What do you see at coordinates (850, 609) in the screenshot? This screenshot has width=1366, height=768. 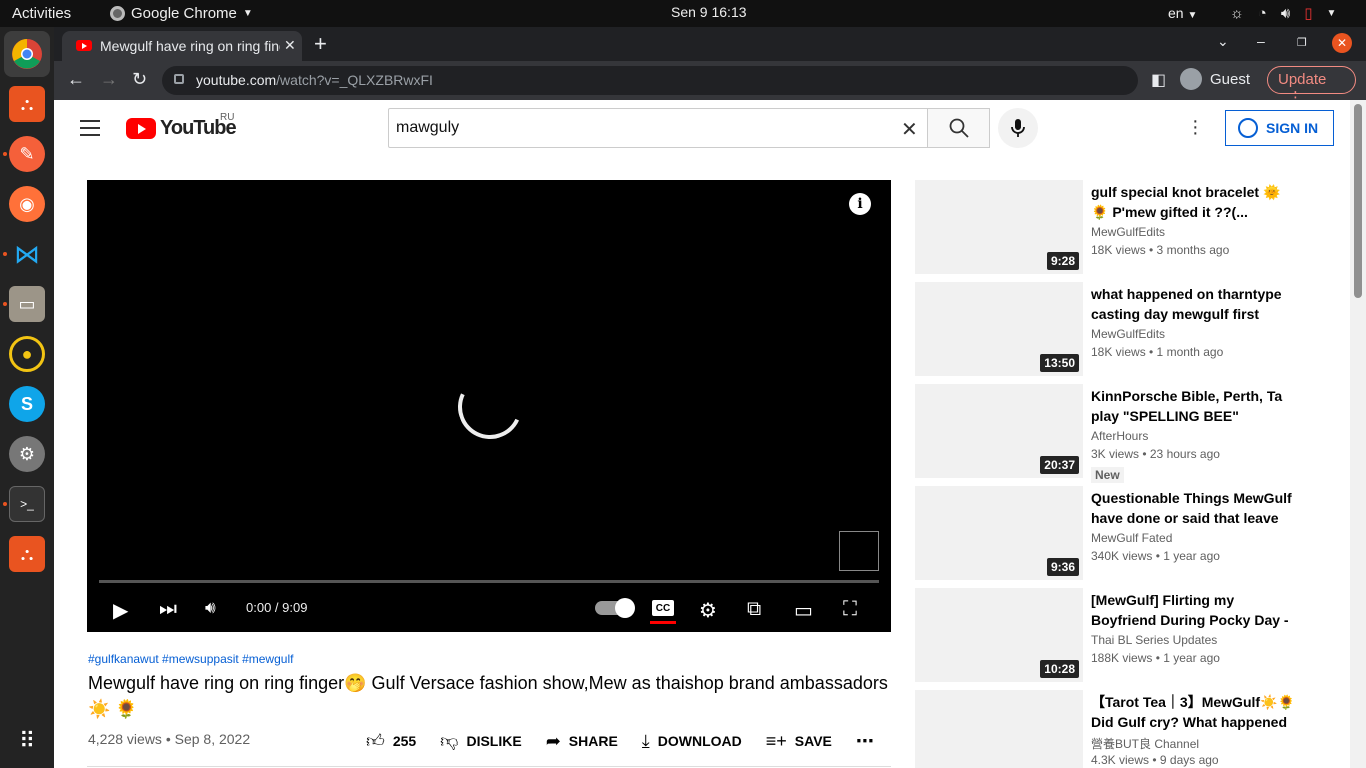 I see `fullscreen-icon: ⛶` at bounding box center [850, 609].